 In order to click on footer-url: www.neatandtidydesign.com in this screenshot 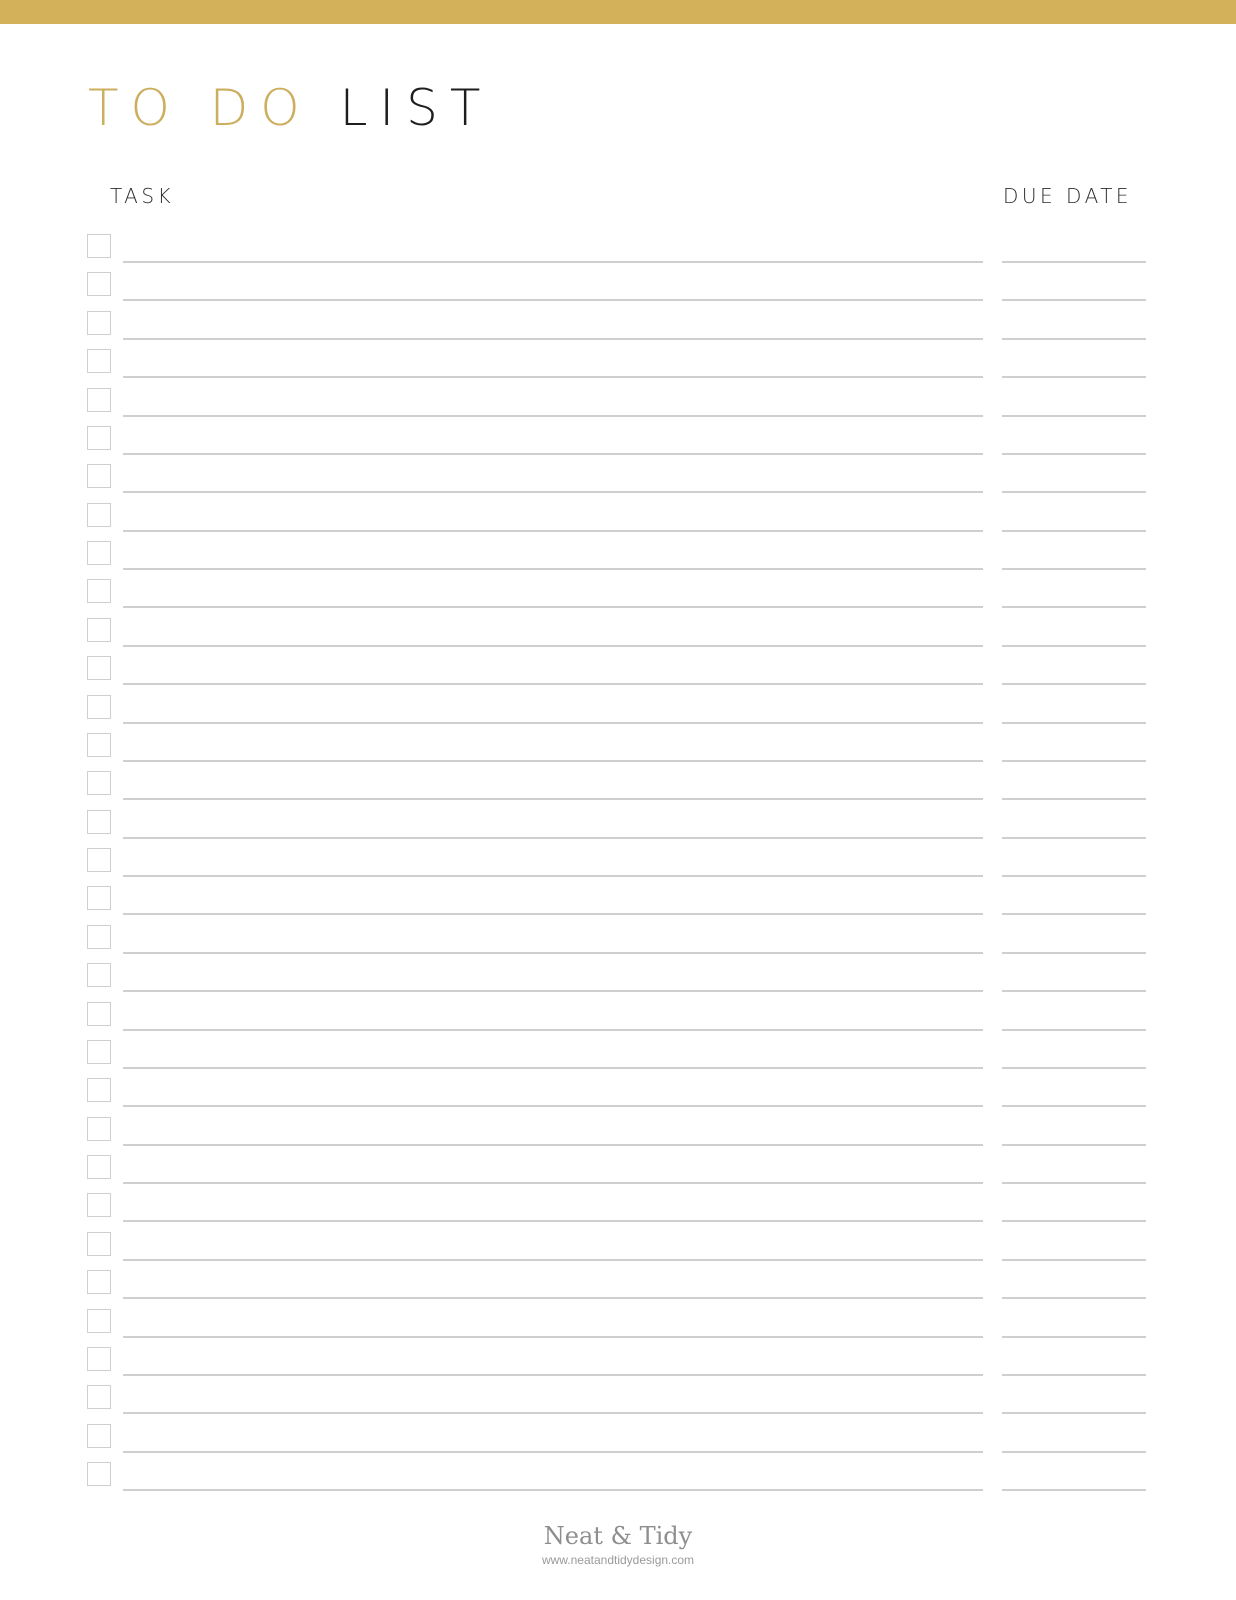, I will do `click(618, 1560)`.